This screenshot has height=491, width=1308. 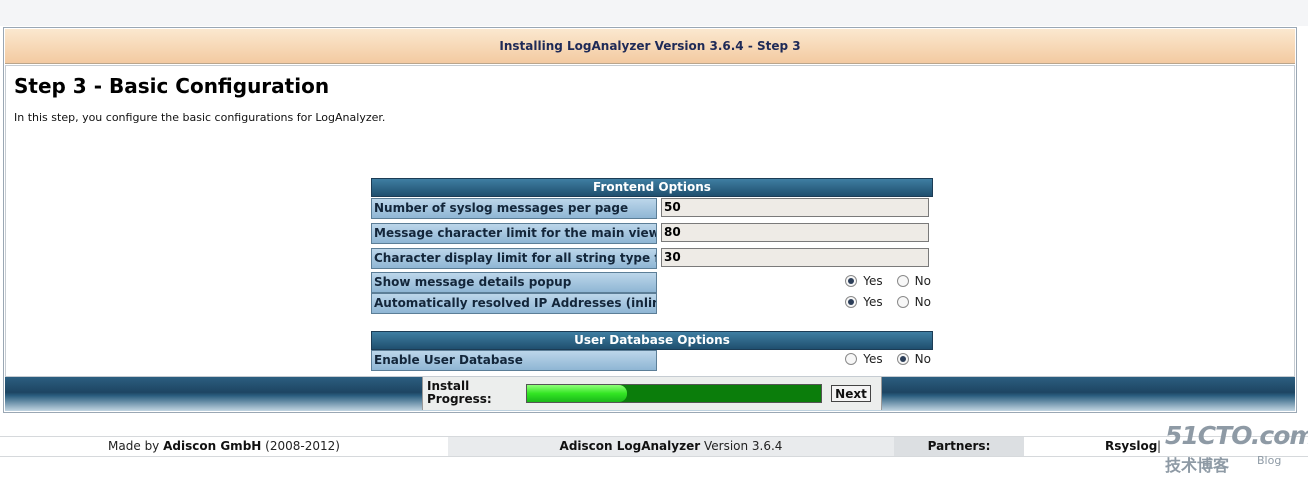 I want to click on progress-cell: Install Progress: Next, so click(x=652, y=393).